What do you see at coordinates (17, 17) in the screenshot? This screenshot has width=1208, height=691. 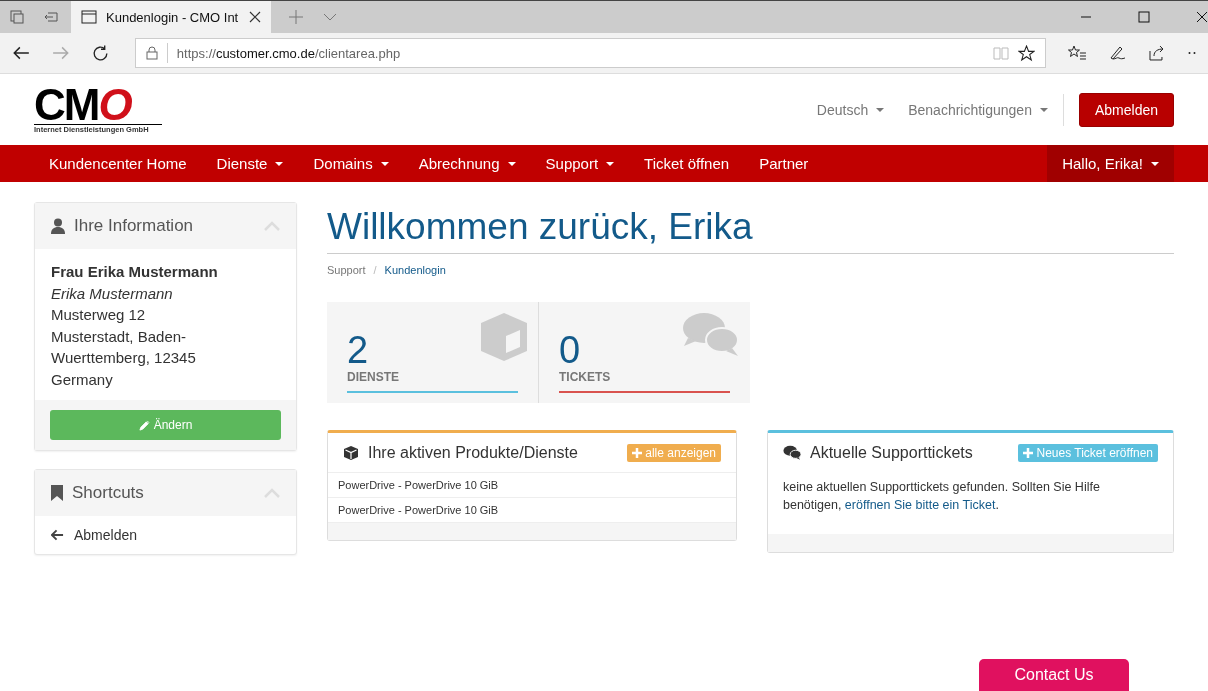 I see `tabs-aside-icon` at bounding box center [17, 17].